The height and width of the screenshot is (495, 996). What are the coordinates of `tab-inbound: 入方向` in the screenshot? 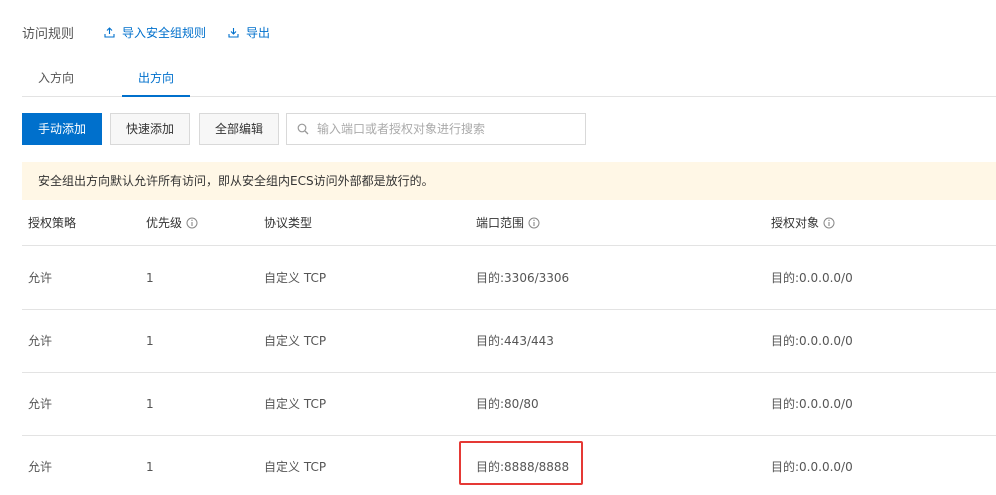 It's located at (56, 79).